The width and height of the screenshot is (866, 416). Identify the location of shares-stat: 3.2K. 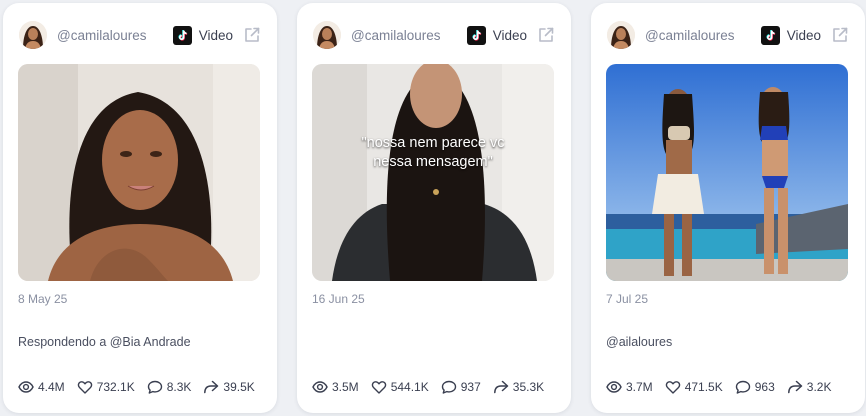
(809, 387).